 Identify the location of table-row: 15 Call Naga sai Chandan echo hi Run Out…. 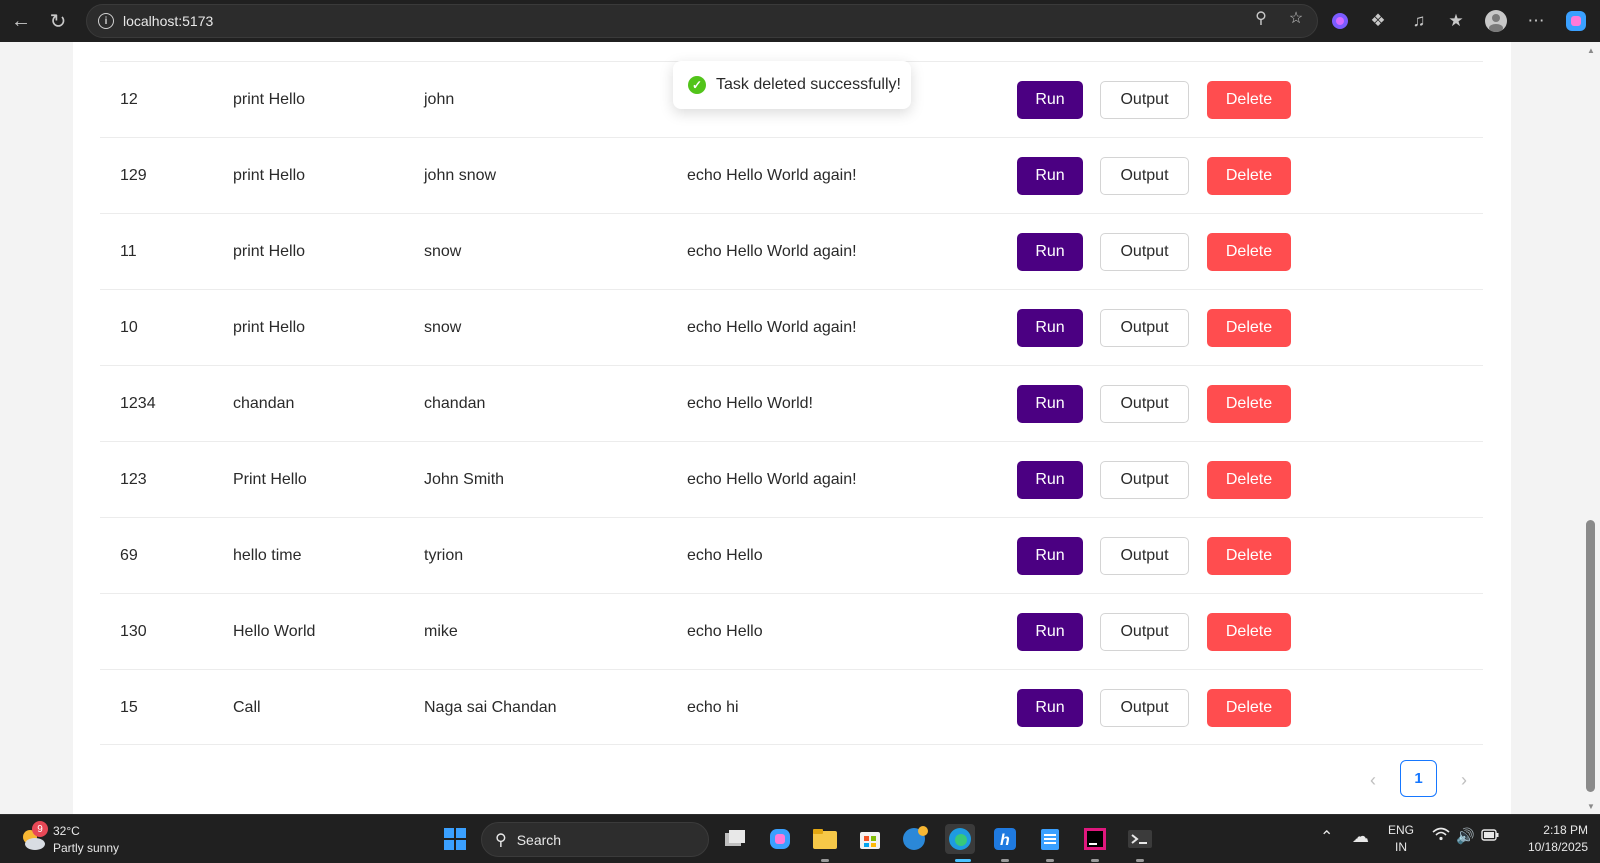
(791, 707).